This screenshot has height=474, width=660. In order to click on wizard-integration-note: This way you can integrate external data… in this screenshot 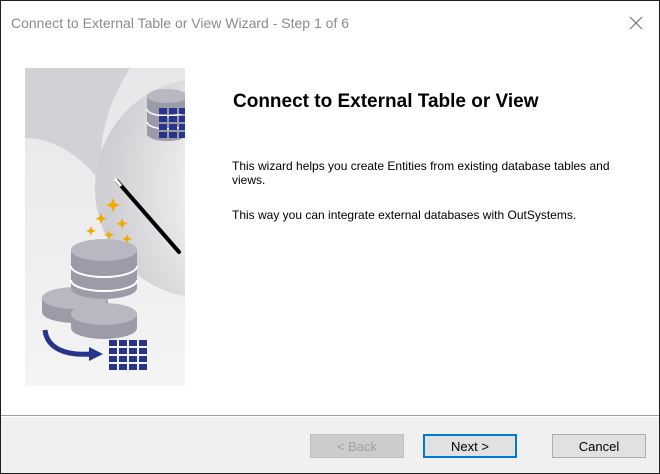, I will do `click(404, 215)`.